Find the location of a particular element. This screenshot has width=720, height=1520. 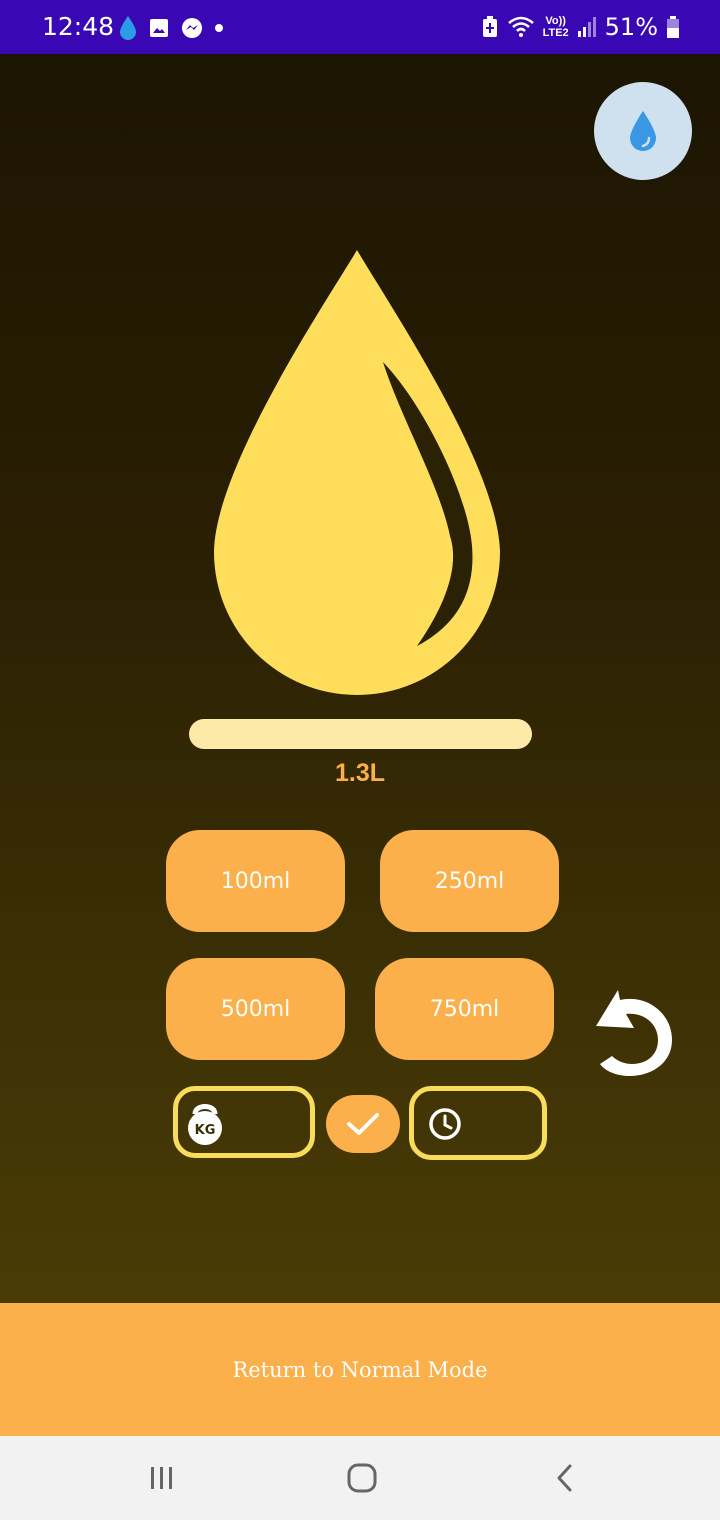

more-notifications-dot-icon is located at coordinates (219, 28).